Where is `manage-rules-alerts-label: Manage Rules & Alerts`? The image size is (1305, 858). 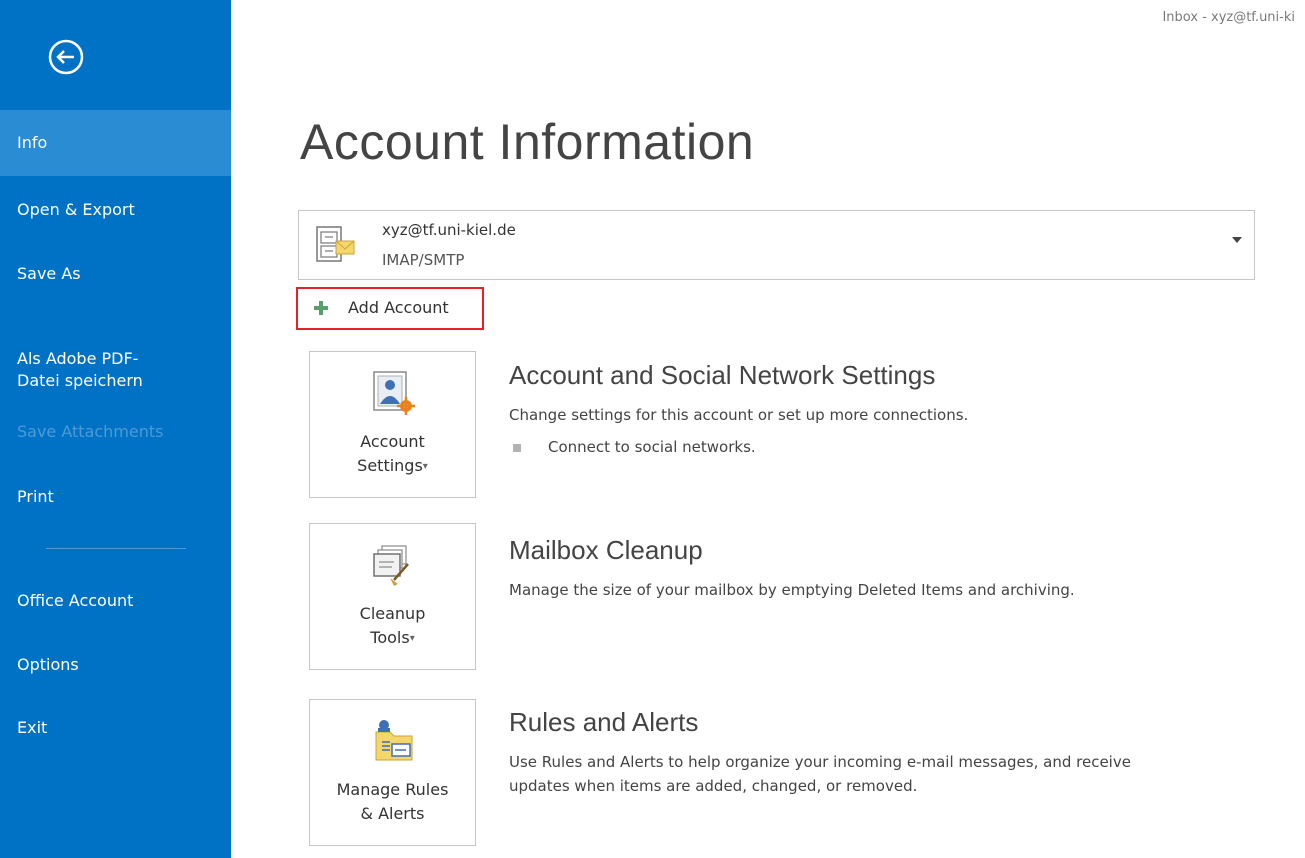 manage-rules-alerts-label: Manage Rules & Alerts is located at coordinates (392, 802).